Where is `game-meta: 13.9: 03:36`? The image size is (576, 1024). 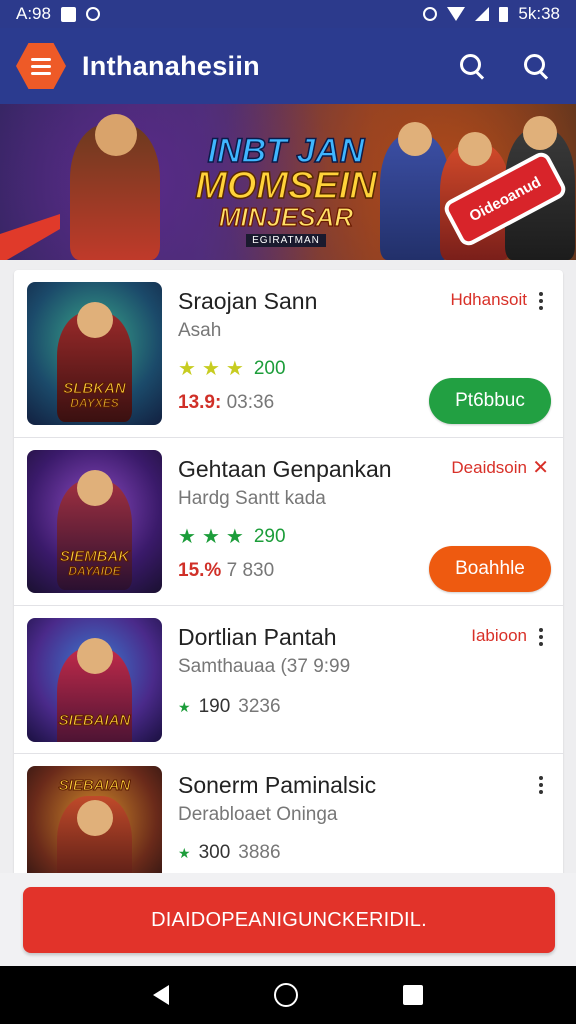
game-meta: 13.9: 03:36 is located at coordinates (226, 403).